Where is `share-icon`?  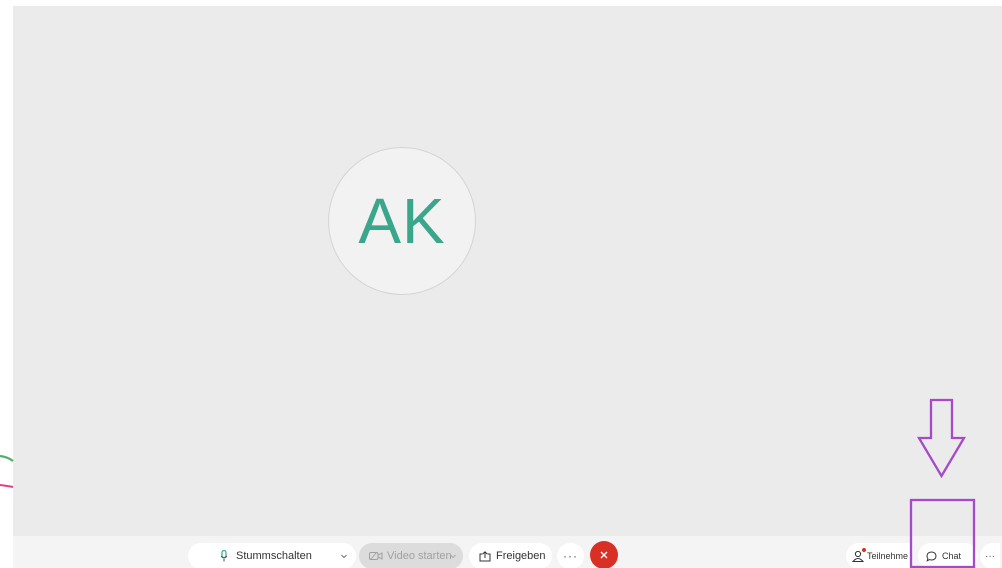
share-icon is located at coordinates (485, 555).